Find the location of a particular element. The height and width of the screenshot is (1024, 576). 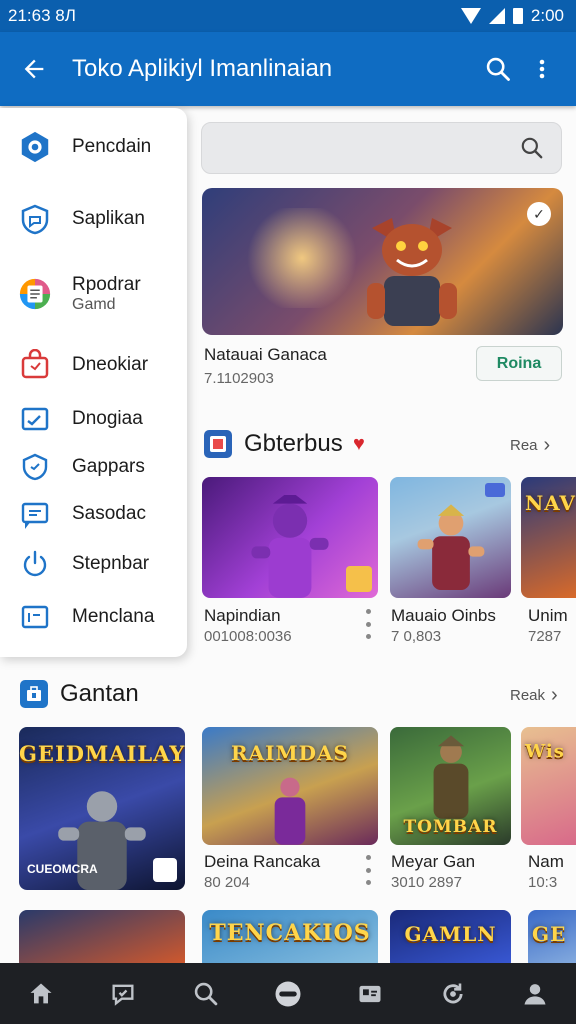

featured-subtitle: 7.1102903 is located at coordinates (239, 378).